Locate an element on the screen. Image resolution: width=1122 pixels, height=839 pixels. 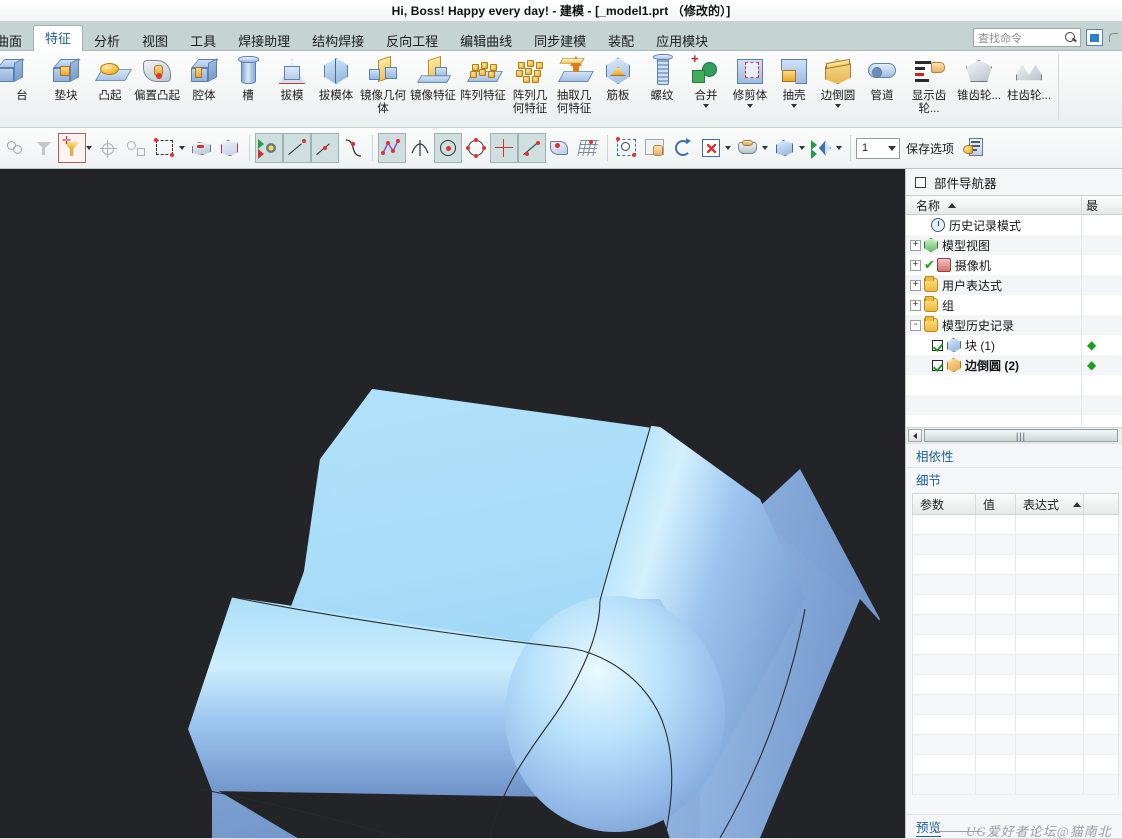
view-style-icon is located at coordinates (748, 148).